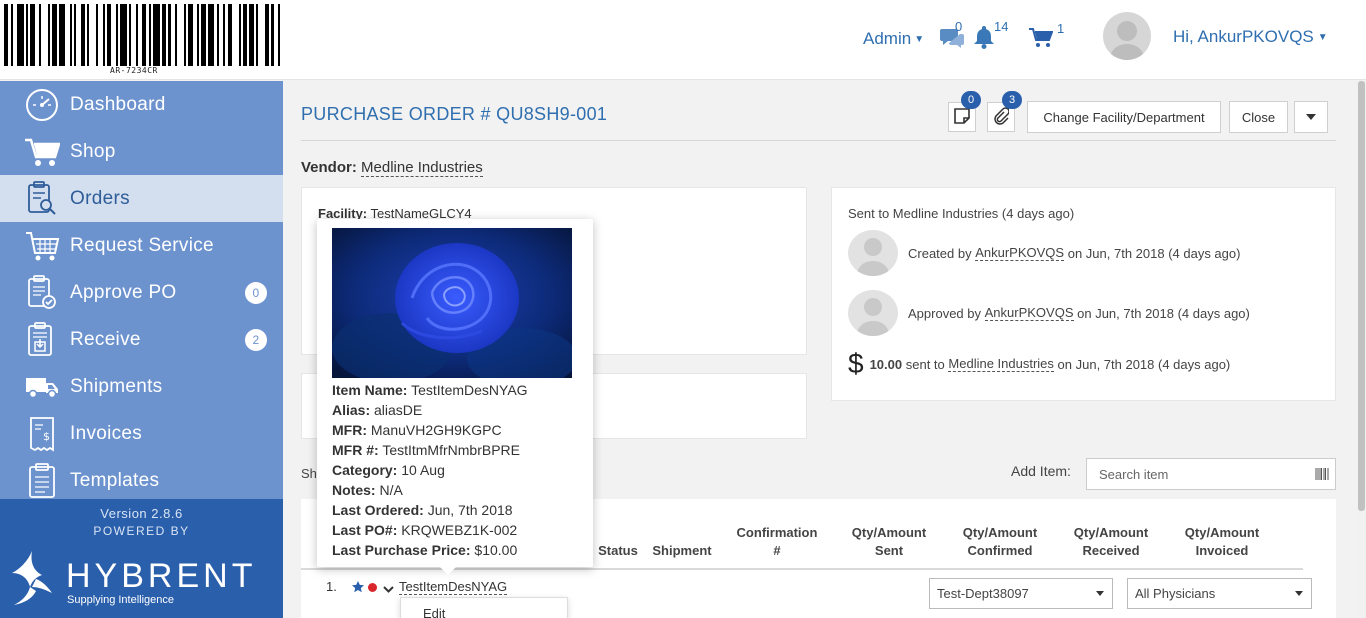  I want to click on amount-suffix: on Jun, 7th 2018 (4 days ago), so click(1144, 364).